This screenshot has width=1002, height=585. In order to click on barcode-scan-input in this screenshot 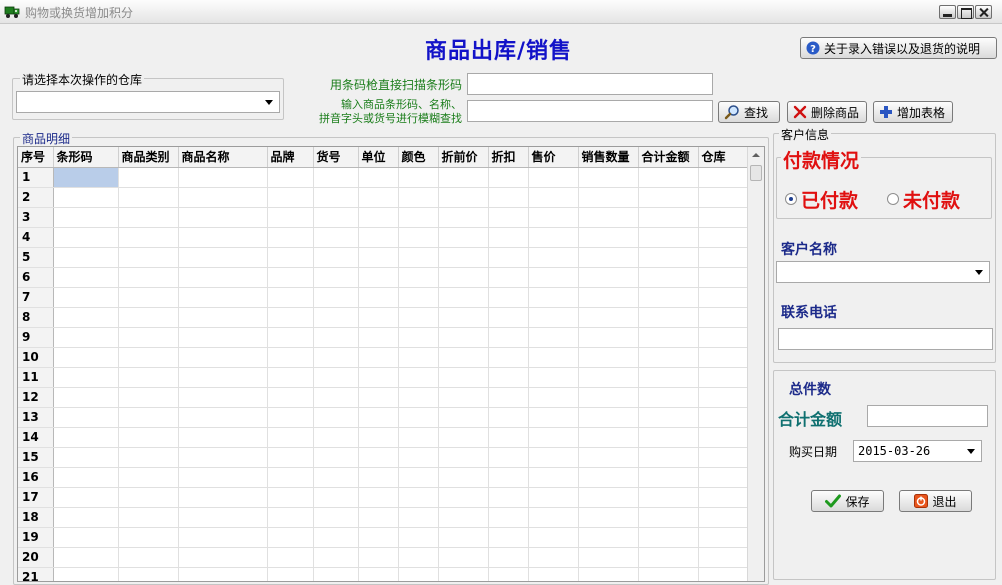, I will do `click(590, 84)`.